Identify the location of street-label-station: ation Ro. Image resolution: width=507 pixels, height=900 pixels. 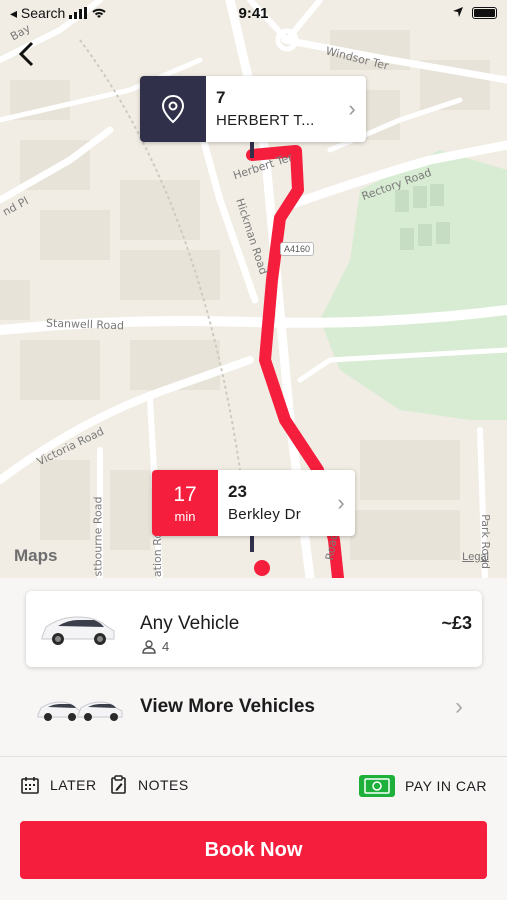
(158, 554).